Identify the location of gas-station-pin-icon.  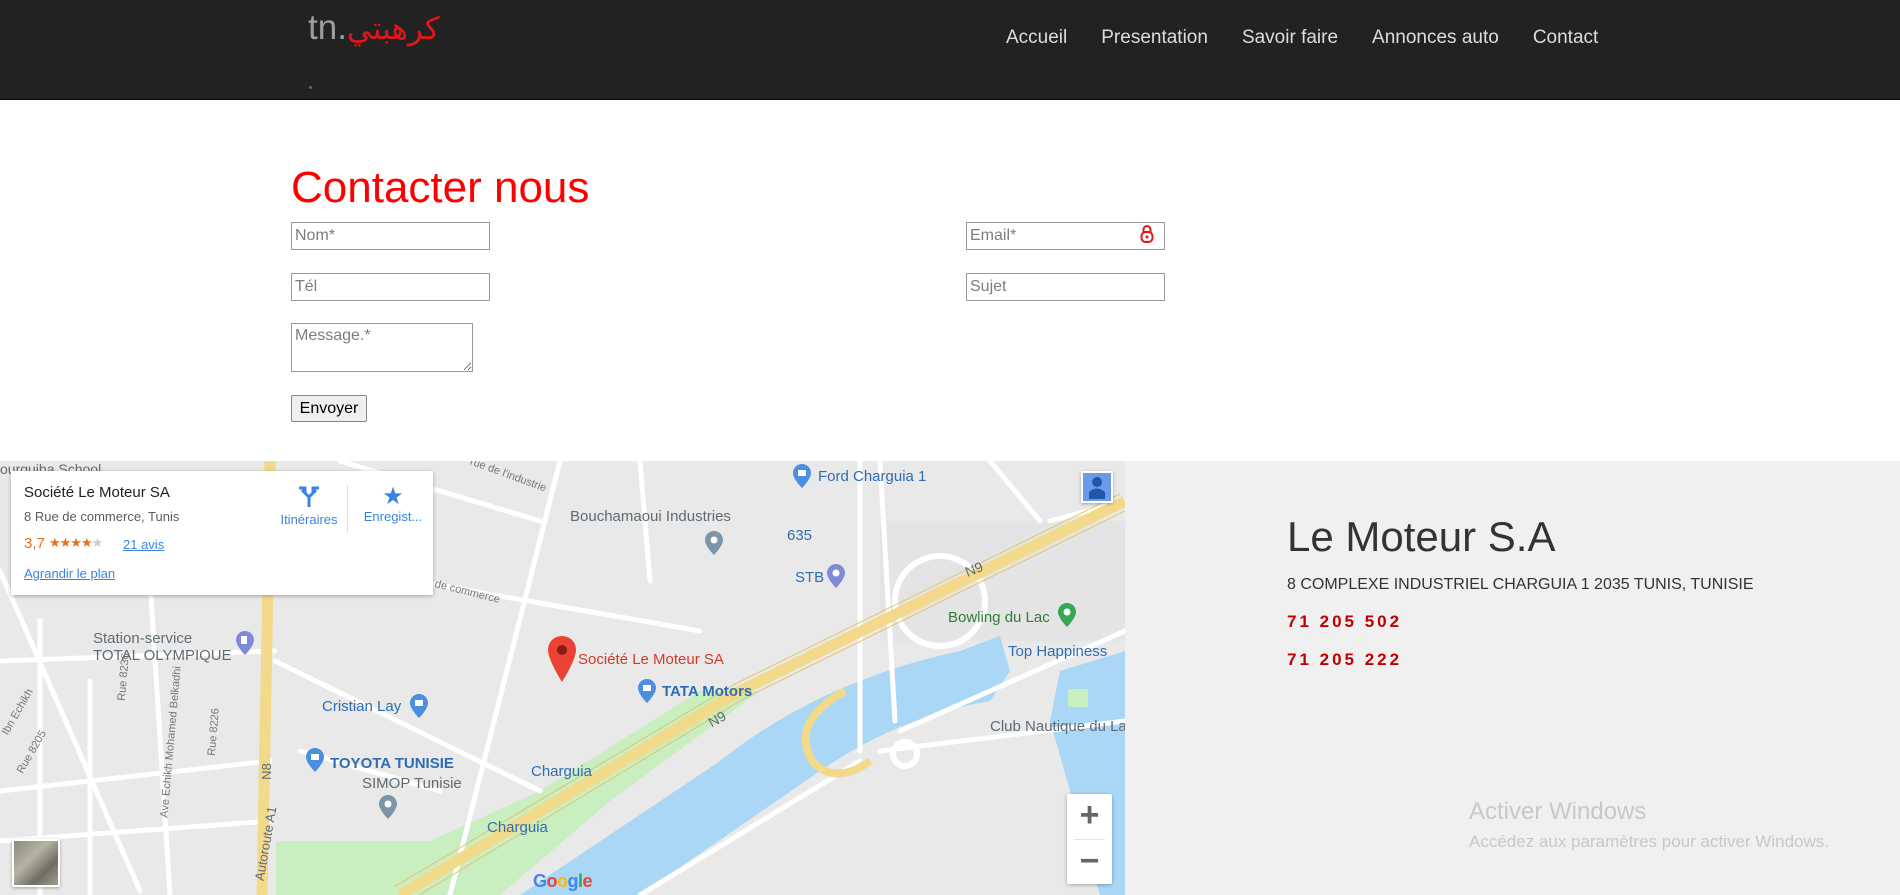
(245, 643).